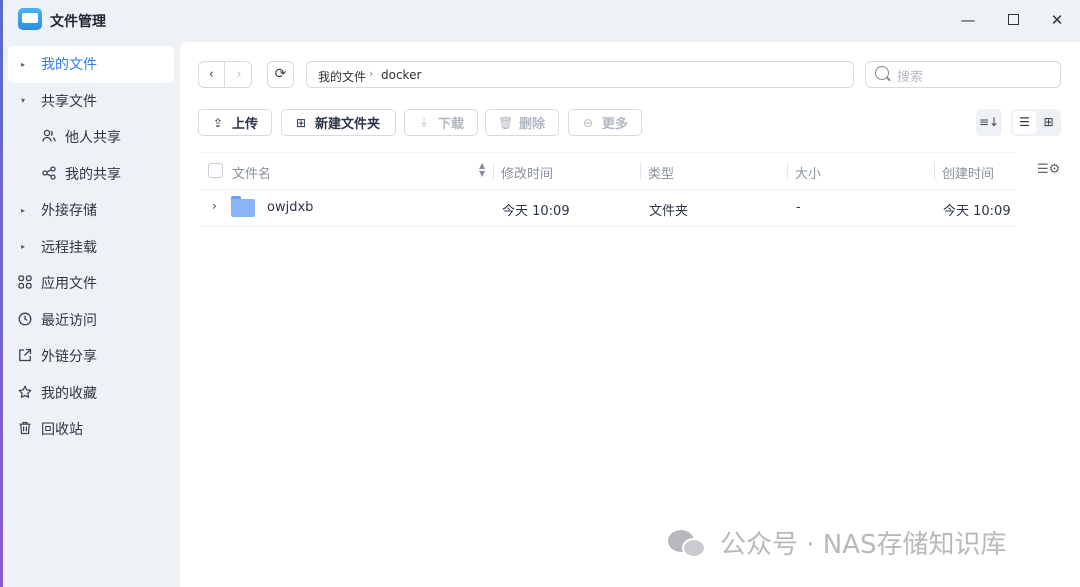 The width and height of the screenshot is (1080, 587). What do you see at coordinates (245, 124) in the screenshot?
I see `upload-label: 上传` at bounding box center [245, 124].